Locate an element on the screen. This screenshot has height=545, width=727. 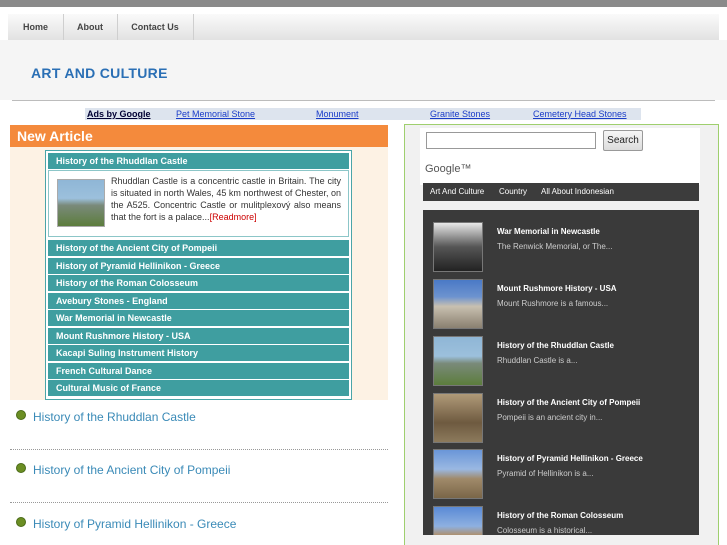
main-nav: Home About Contact Us is located at coordinates (363, 27).